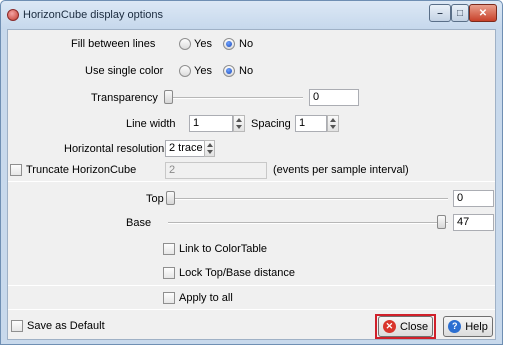  What do you see at coordinates (93, 15) in the screenshot?
I see `window-title: HorizonCube display options` at bounding box center [93, 15].